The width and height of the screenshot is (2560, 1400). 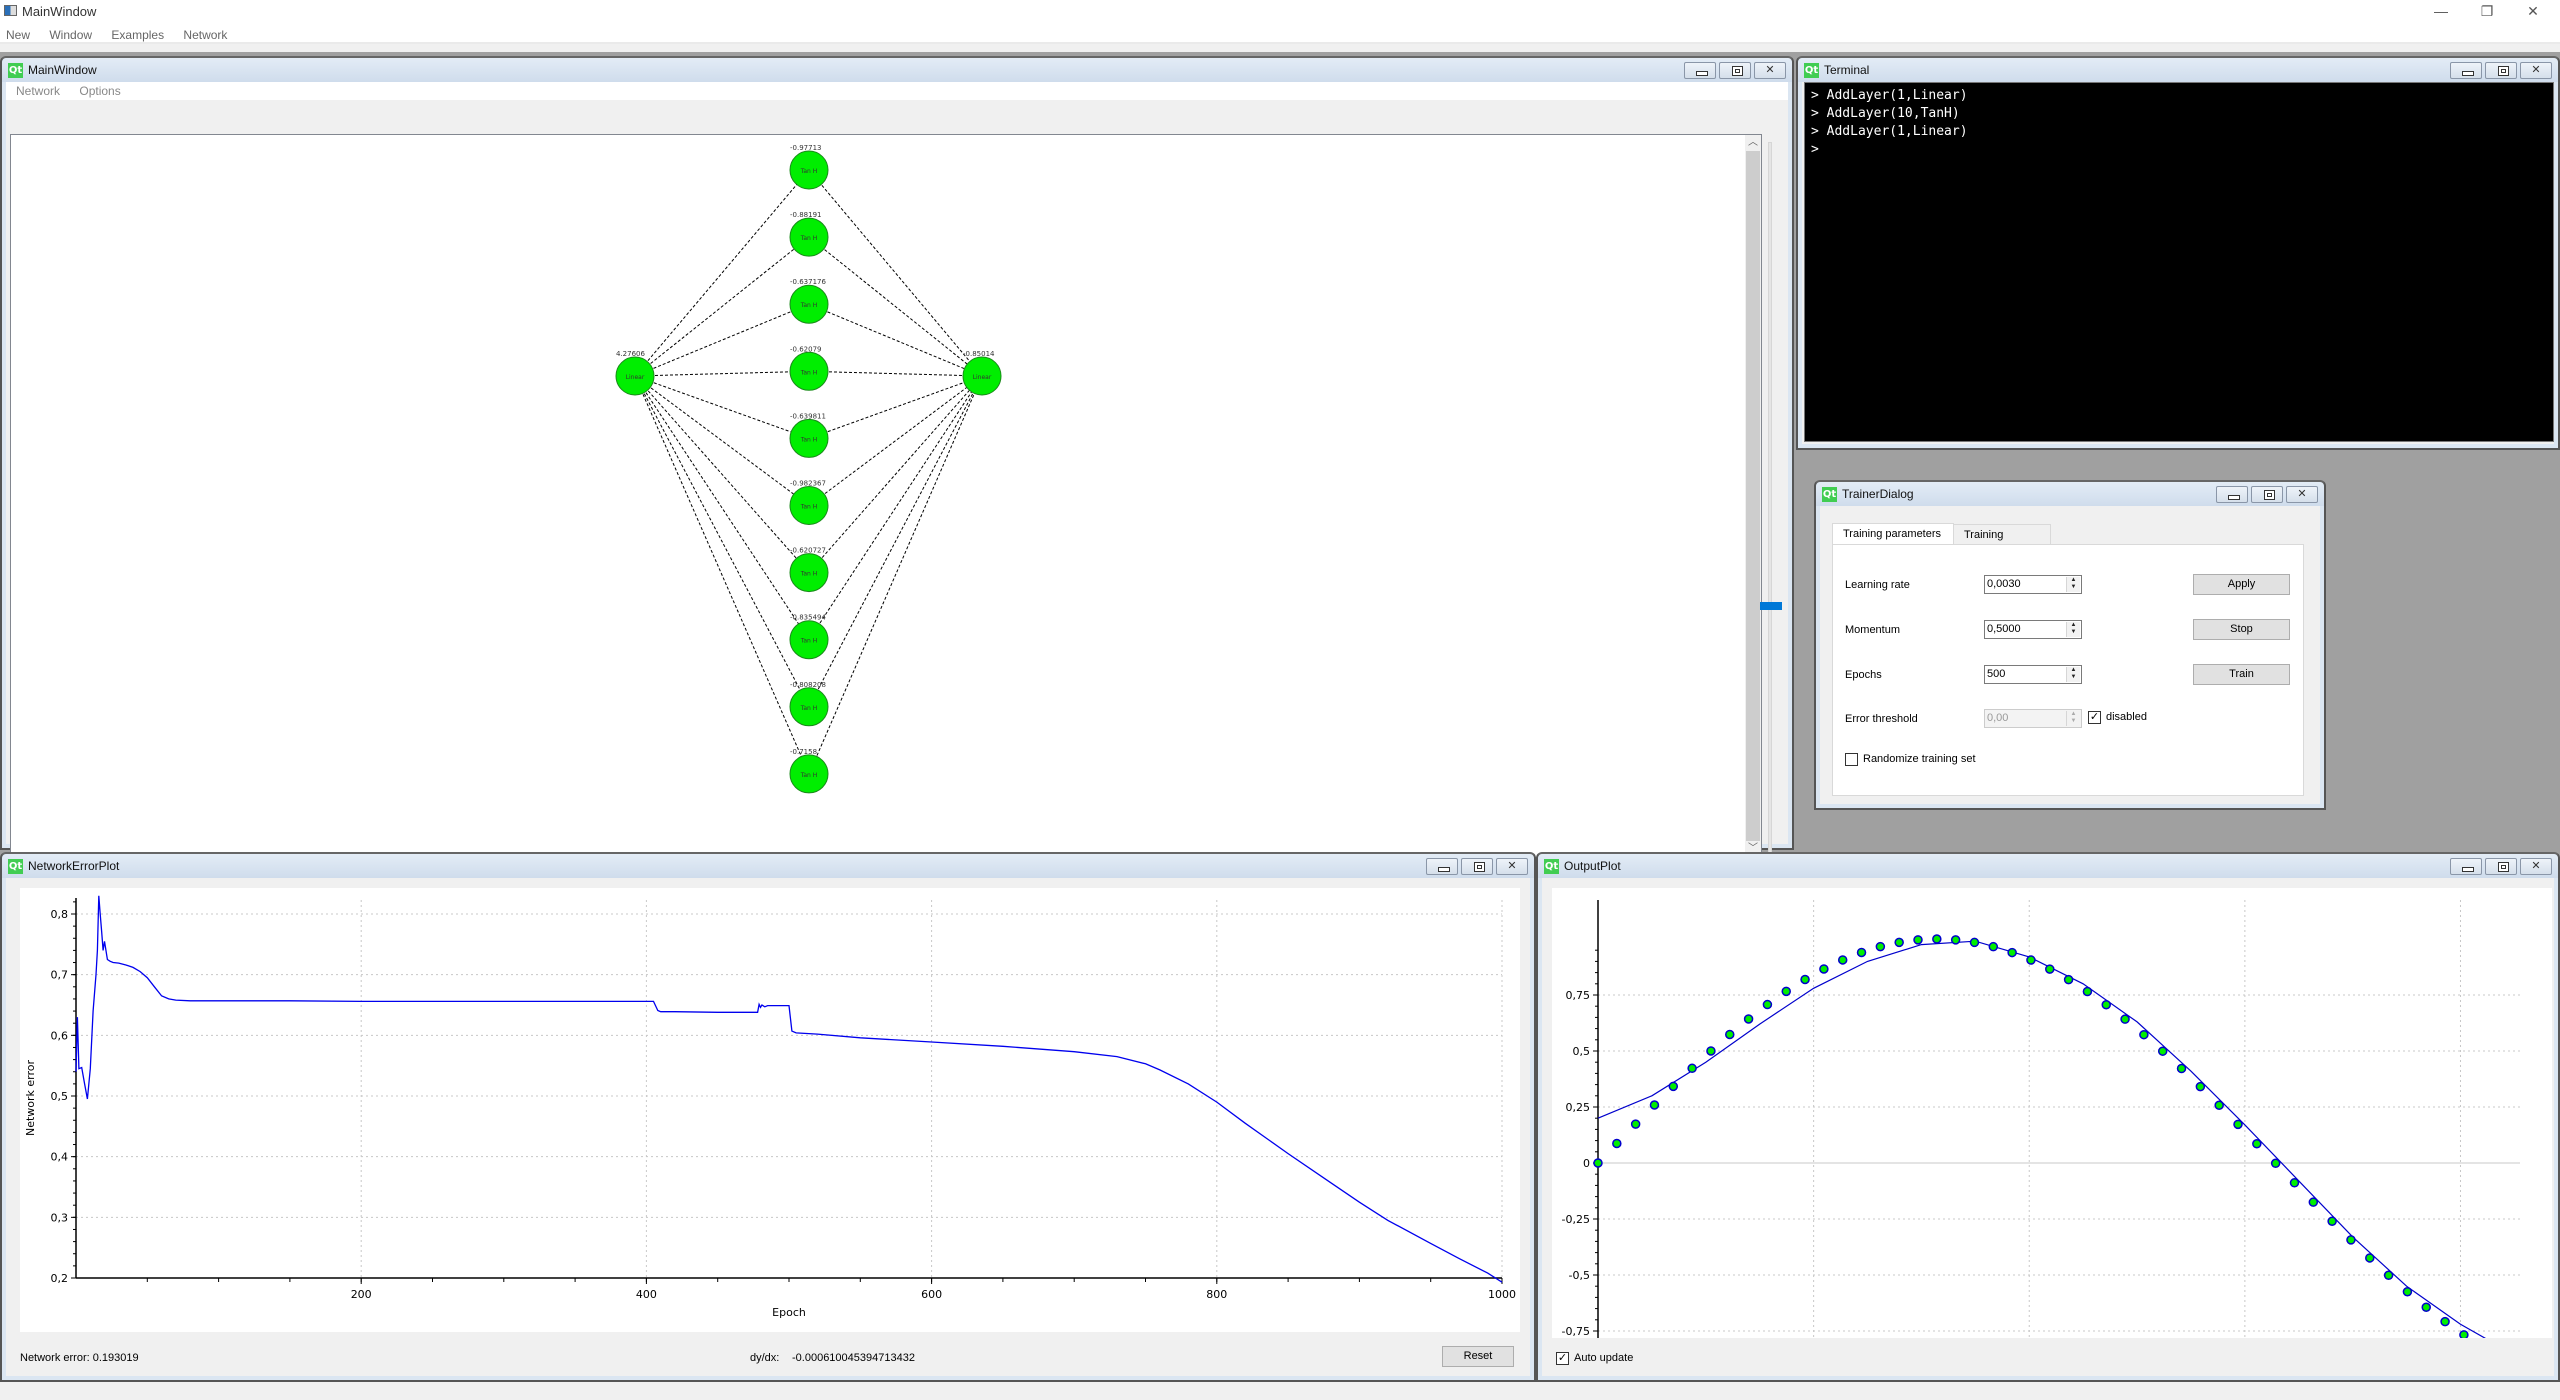 What do you see at coordinates (2033, 674) in the screenshot?
I see `epochs-spinbox: 500 ▲ ▼` at bounding box center [2033, 674].